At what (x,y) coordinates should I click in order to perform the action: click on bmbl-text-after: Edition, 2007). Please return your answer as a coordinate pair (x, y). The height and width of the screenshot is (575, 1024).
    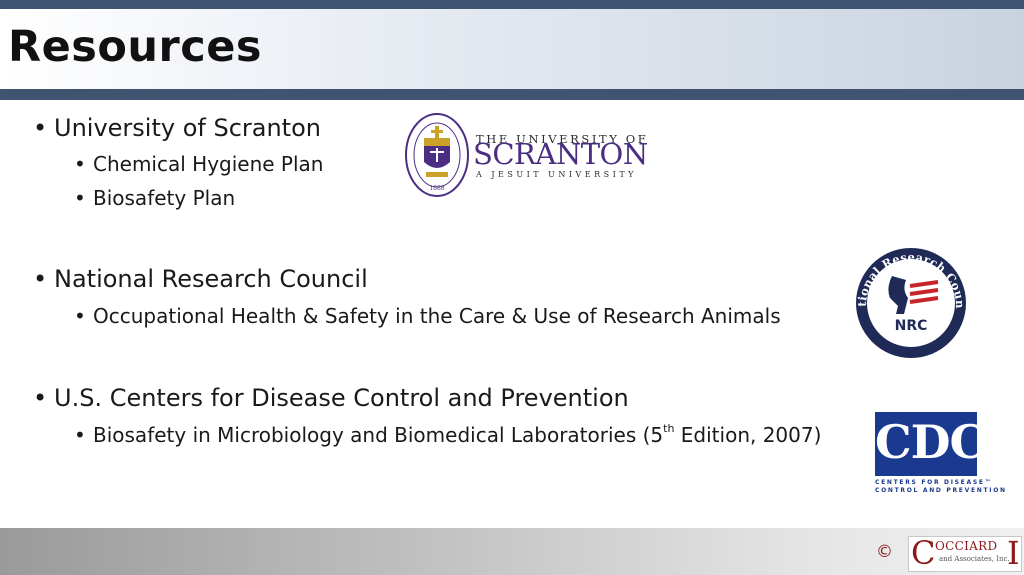
    Looking at the image, I should click on (748, 435).